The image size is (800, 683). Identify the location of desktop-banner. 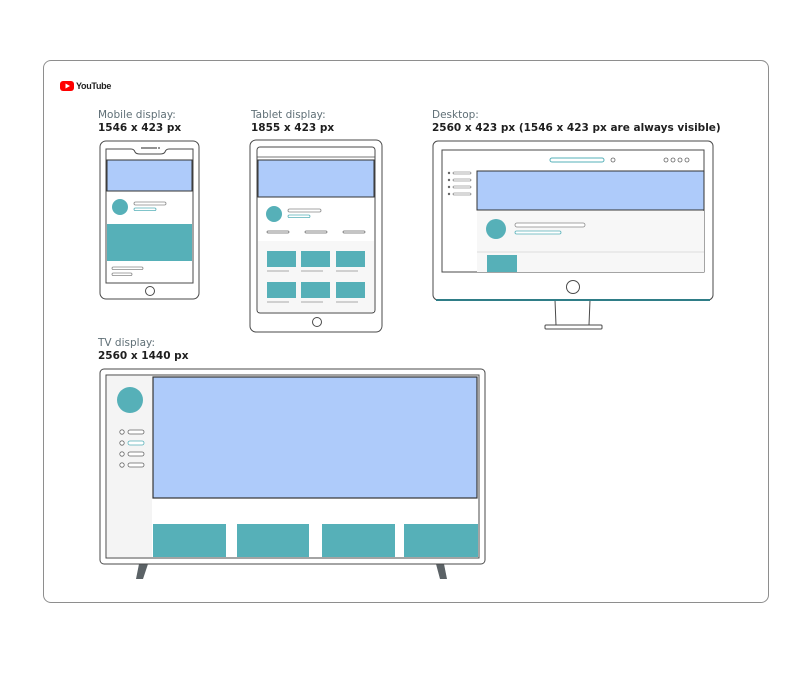
(590, 190).